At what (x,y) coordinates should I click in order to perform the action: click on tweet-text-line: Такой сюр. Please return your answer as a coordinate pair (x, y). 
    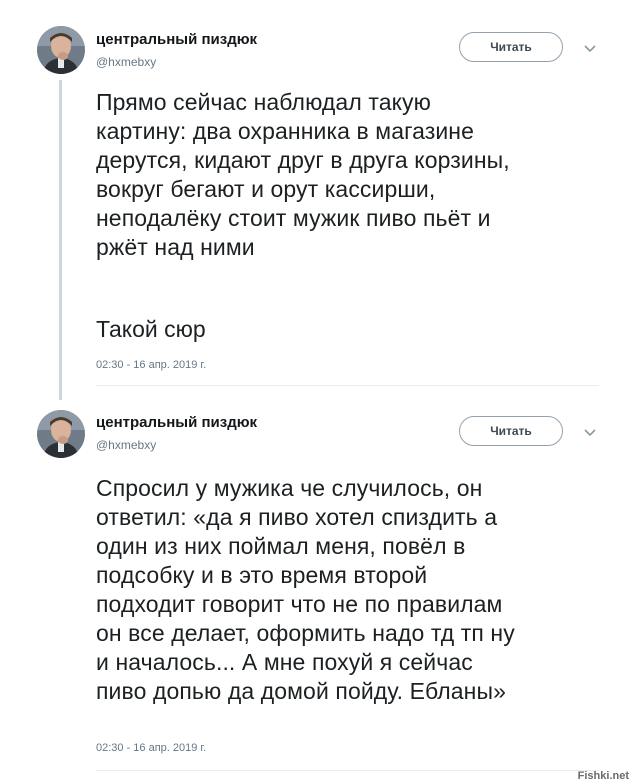
    Looking at the image, I should click on (151, 329).